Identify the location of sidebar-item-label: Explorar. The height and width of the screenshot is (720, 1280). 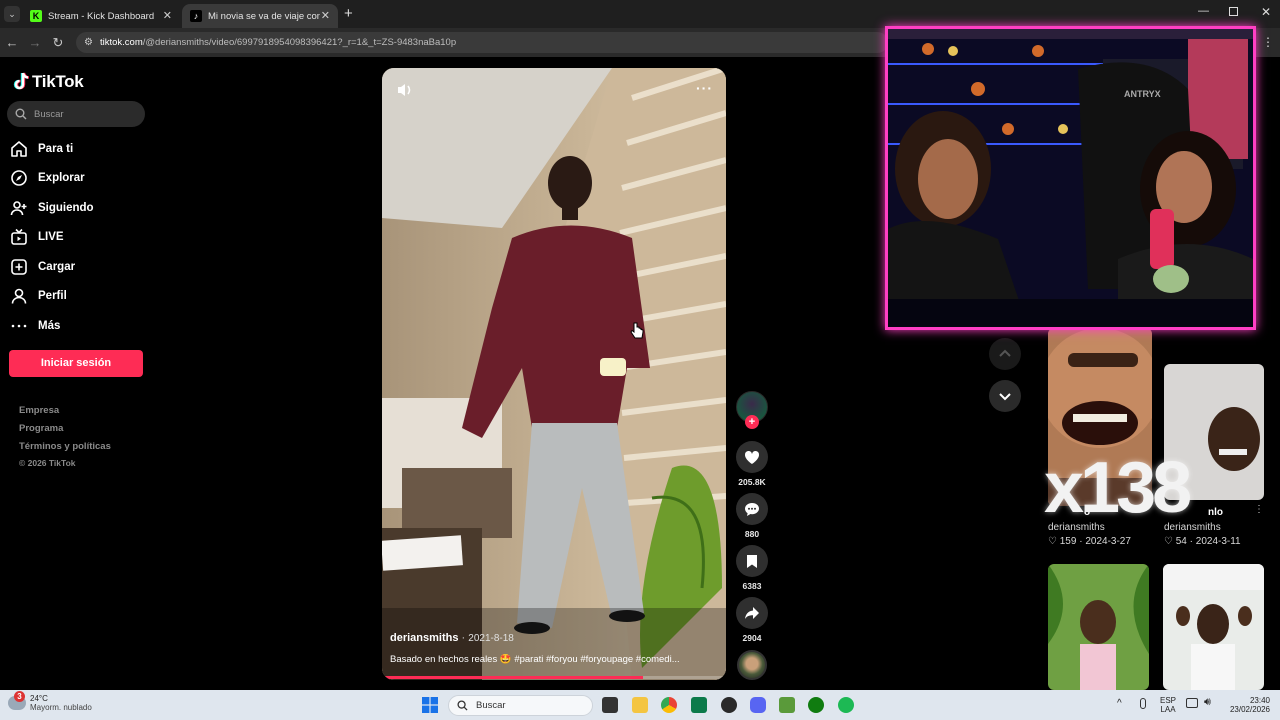
(61, 178).